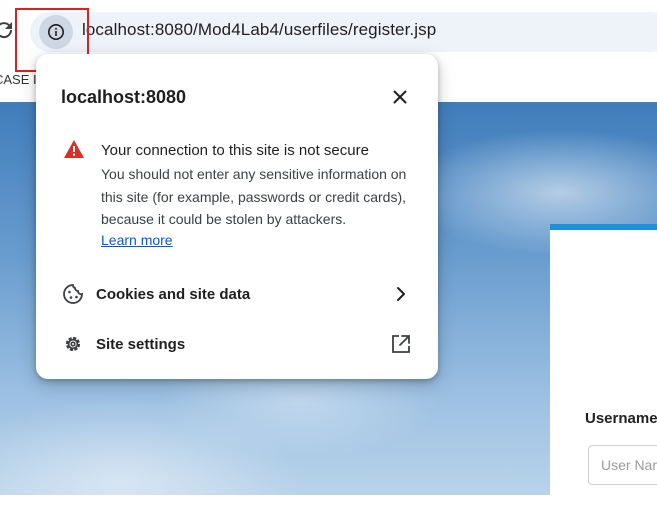 This screenshot has width=657, height=510. I want to click on learn-more-link: Learn more, so click(137, 240).